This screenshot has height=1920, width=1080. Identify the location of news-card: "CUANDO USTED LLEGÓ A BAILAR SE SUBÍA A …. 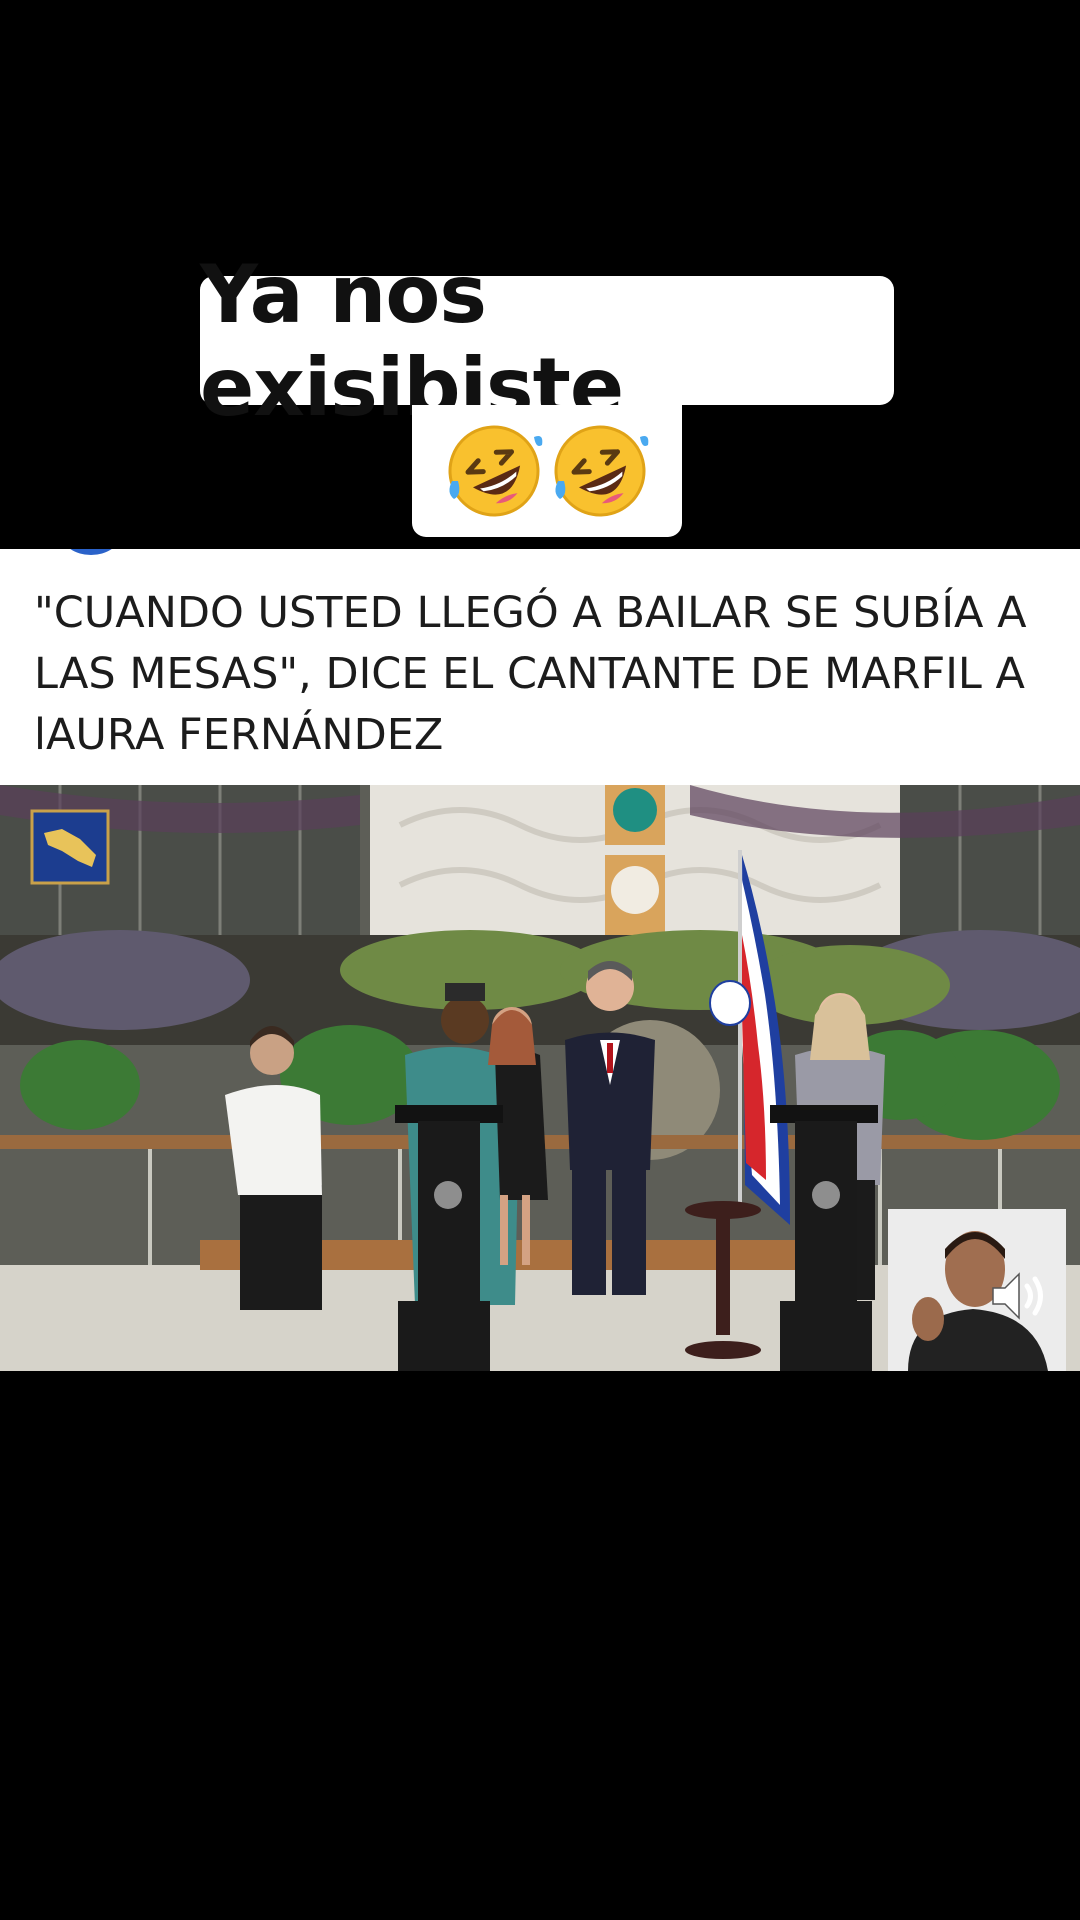
(540, 667).